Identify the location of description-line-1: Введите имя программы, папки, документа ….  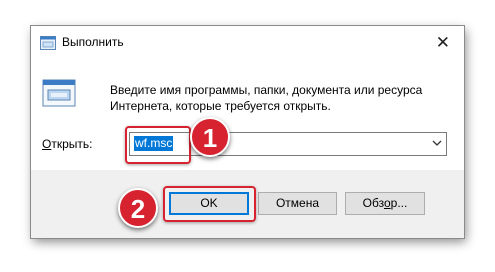
(266, 90).